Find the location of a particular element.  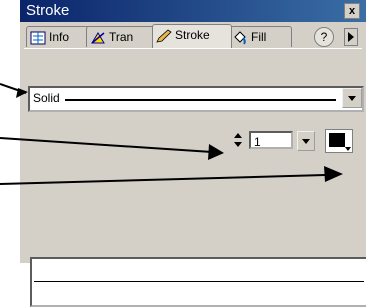

arrow-to-style-select is located at coordinates (14, 90).